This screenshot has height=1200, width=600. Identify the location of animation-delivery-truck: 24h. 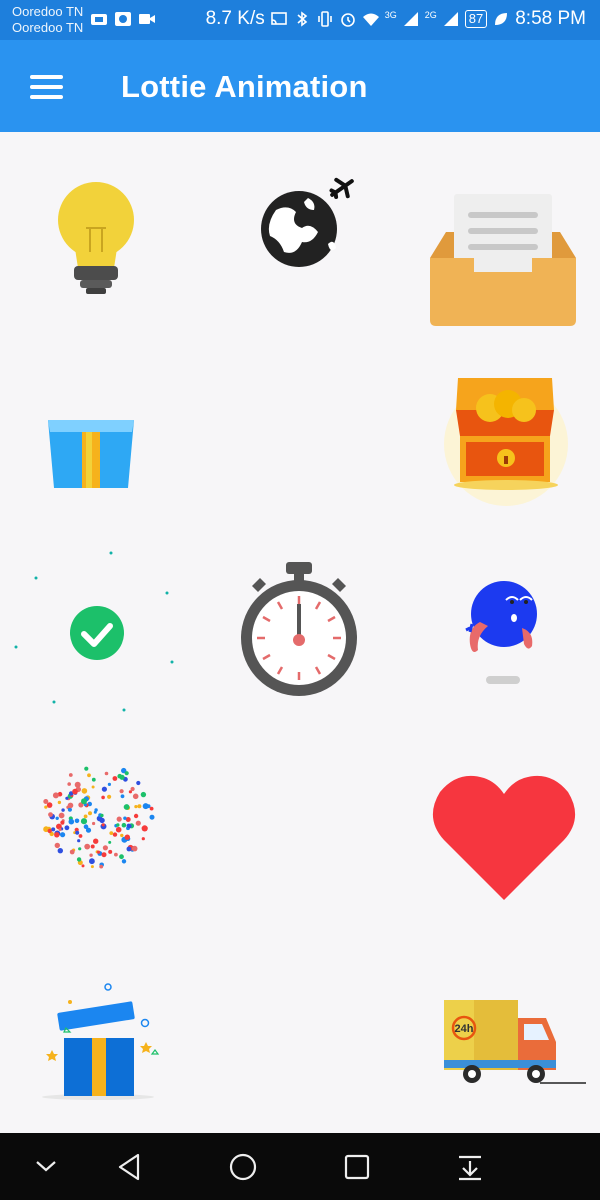
(500, 1032).